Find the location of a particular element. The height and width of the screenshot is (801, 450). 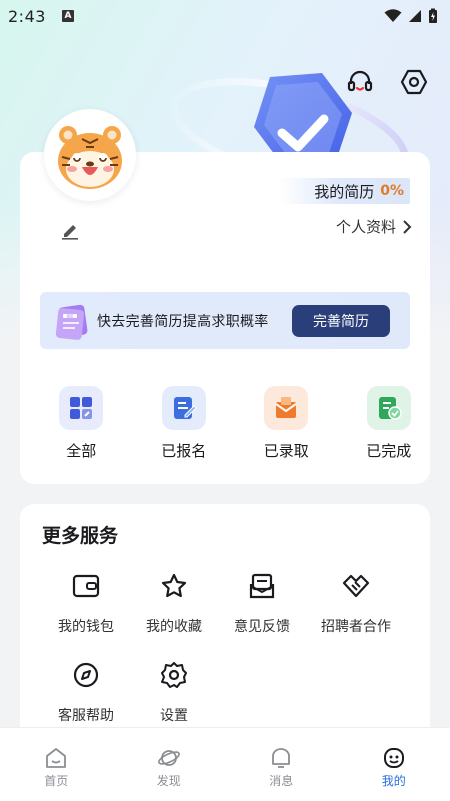

service-settings-label: 设置 is located at coordinates (174, 716).